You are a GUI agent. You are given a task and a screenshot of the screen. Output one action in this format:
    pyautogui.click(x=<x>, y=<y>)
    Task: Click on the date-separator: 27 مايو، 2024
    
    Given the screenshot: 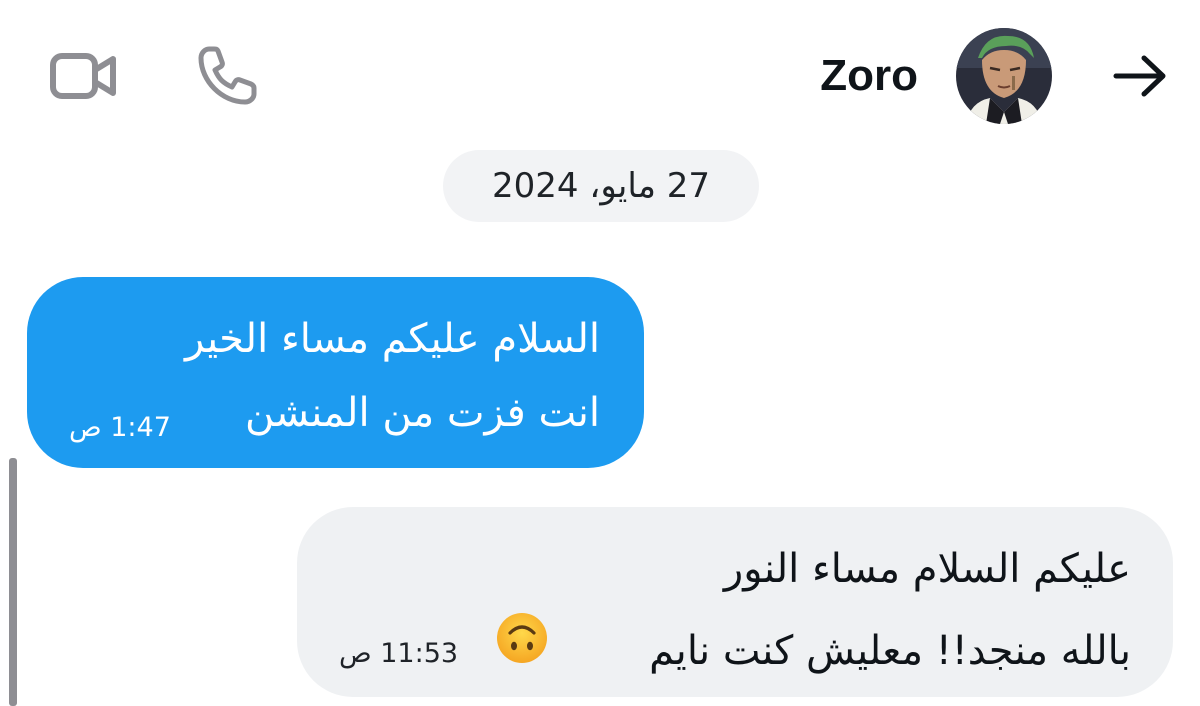 What is the action you would take?
    pyautogui.click(x=601, y=186)
    